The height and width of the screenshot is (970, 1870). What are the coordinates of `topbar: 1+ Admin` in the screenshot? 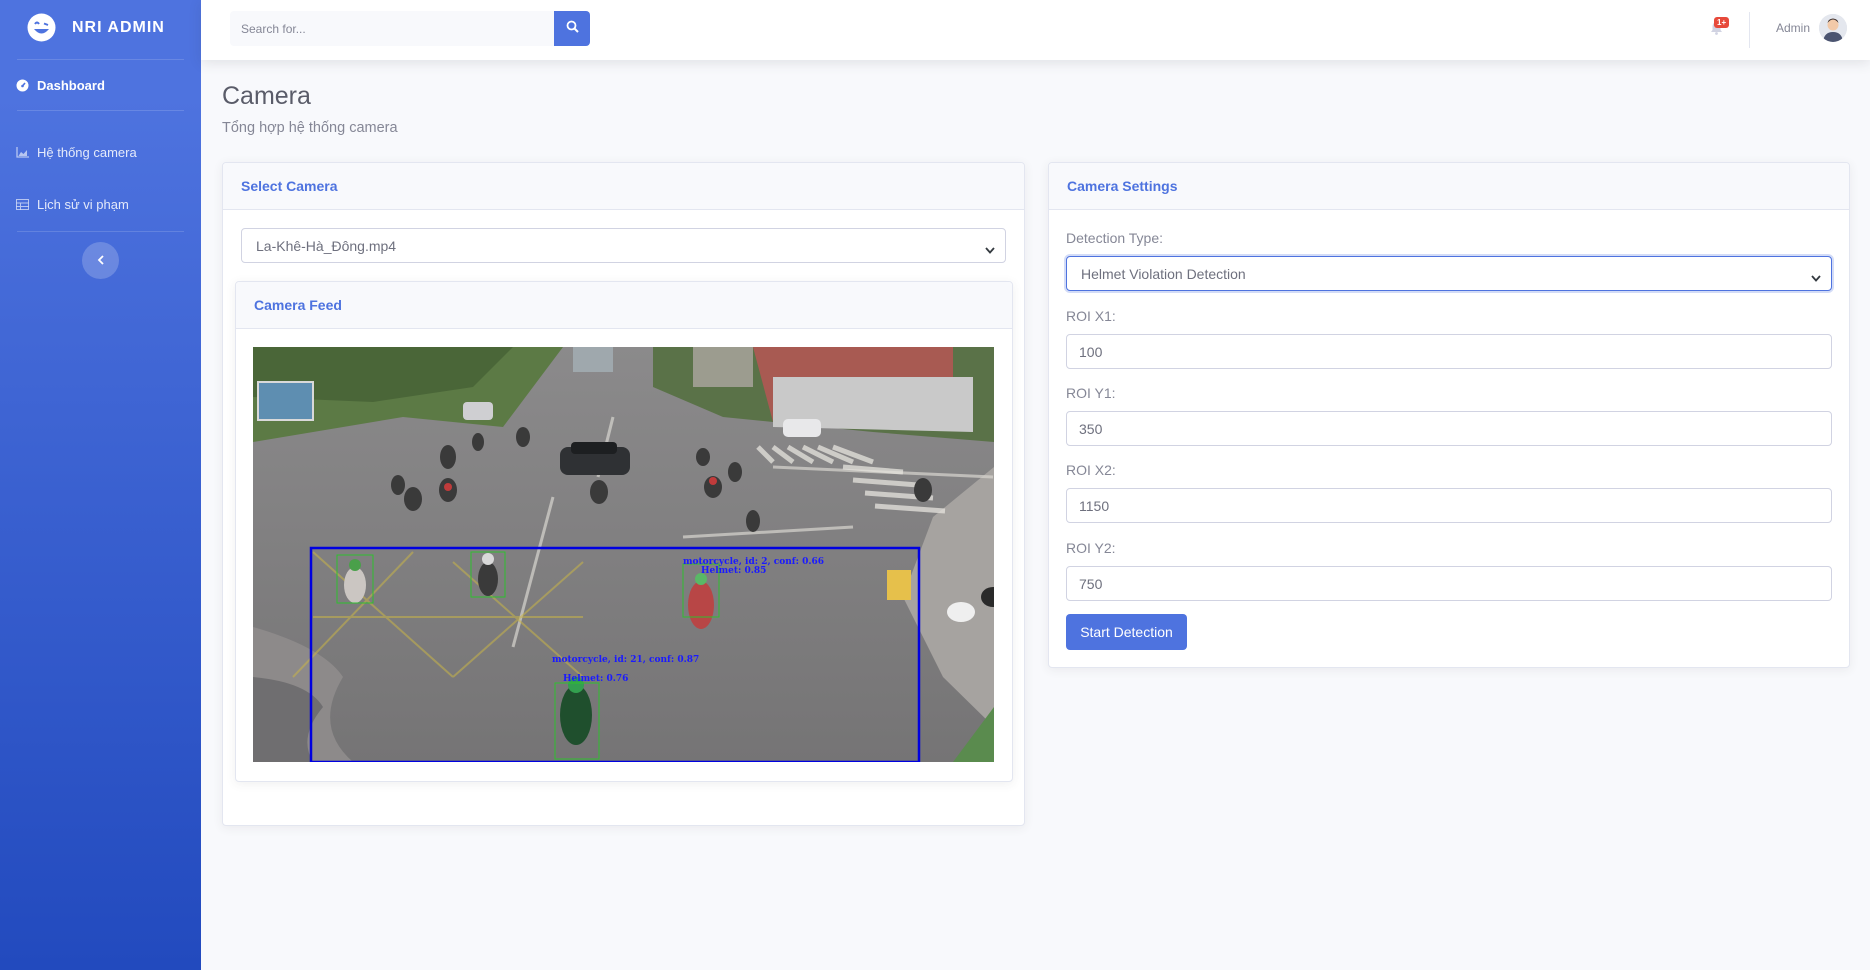 It's located at (1035, 30).